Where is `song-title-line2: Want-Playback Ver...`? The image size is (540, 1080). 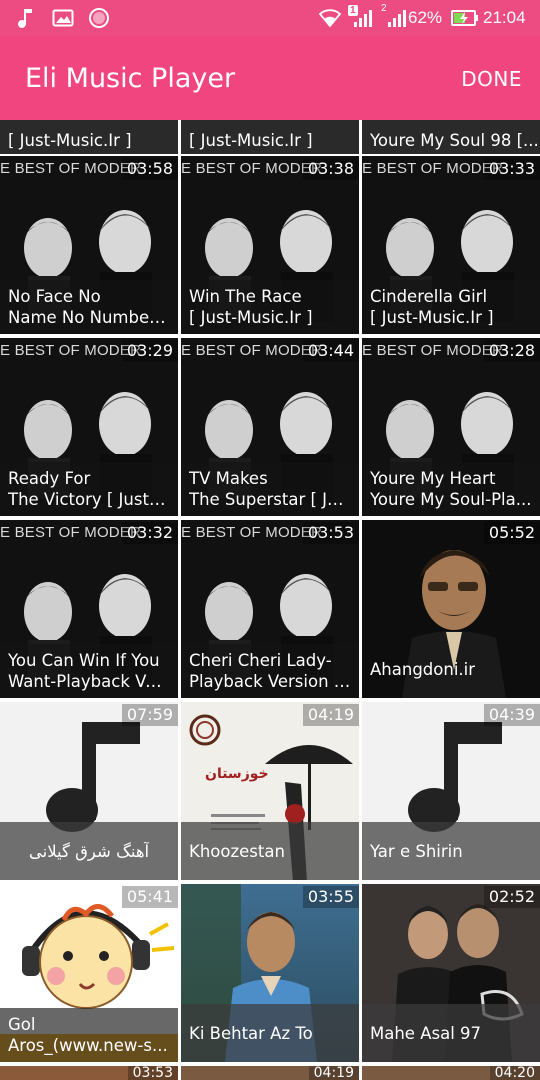 song-title-line2: Want-Playback Ver... is located at coordinates (89, 681).